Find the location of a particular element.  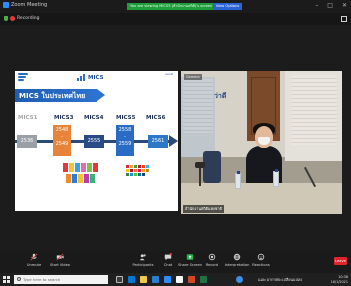

timeline-arrowhead-icon is located at coordinates (173, 141).